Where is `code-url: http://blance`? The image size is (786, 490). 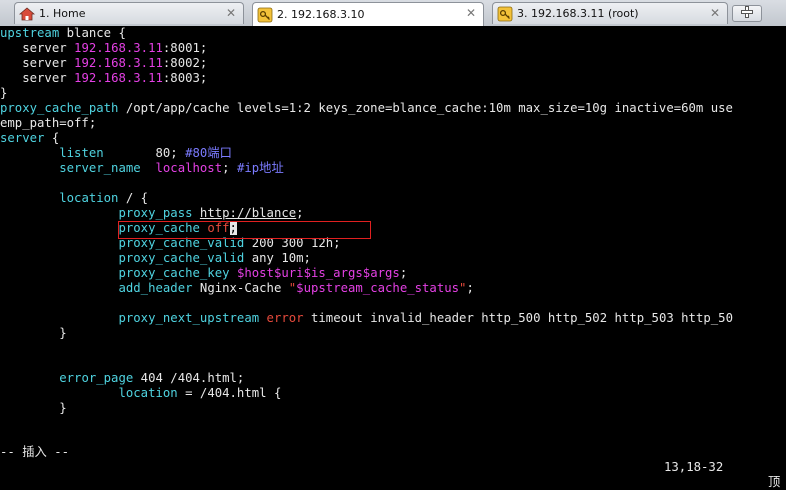 code-url: http://blance is located at coordinates (248, 213).